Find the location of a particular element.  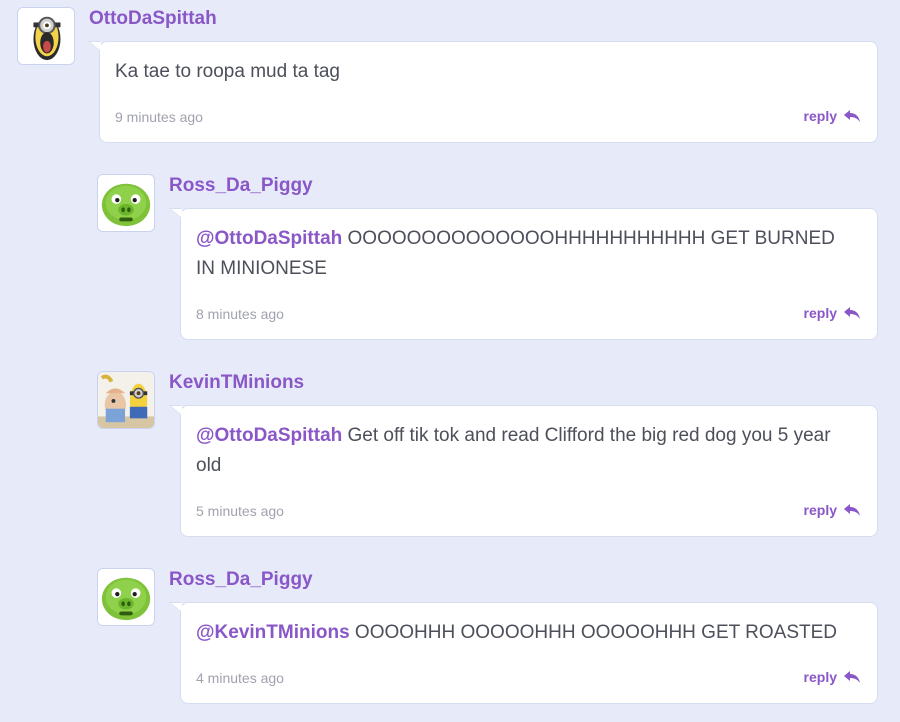

minions-avatar-icon is located at coordinates (126, 400).